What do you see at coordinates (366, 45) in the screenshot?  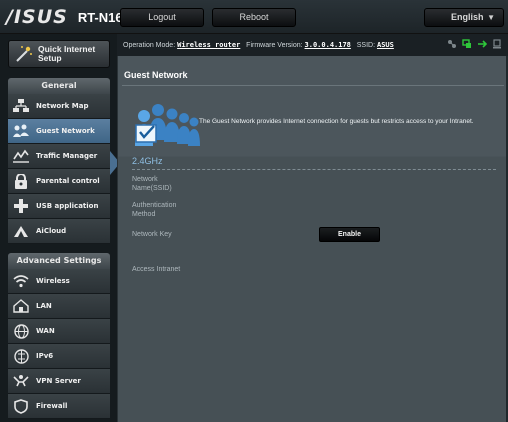 I see `ssid-label: SSID:` at bounding box center [366, 45].